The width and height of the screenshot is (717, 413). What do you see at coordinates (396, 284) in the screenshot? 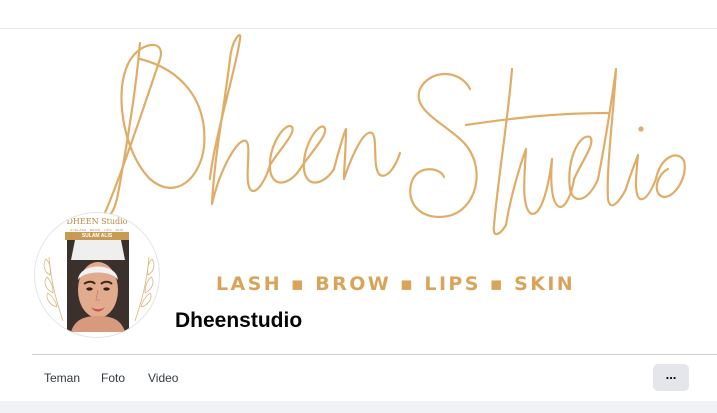
I see `cover-tagline: LASH ▪ BROW ▪ LIPS ▪ SKIN` at bounding box center [396, 284].